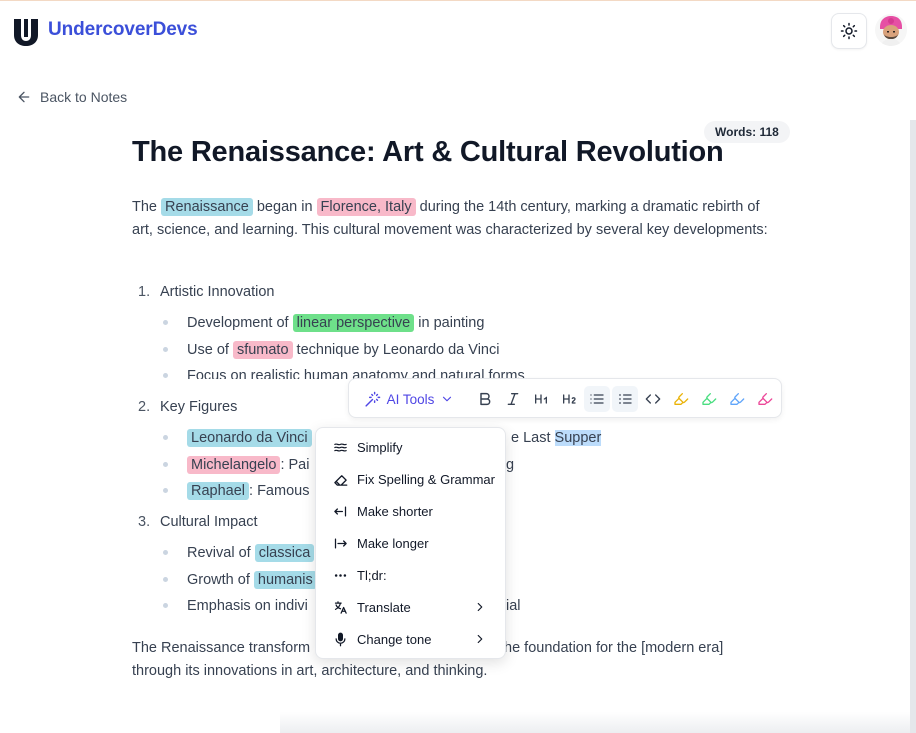 This screenshot has height=733, width=916. I want to click on menu-item-label: Change tone, so click(394, 639).